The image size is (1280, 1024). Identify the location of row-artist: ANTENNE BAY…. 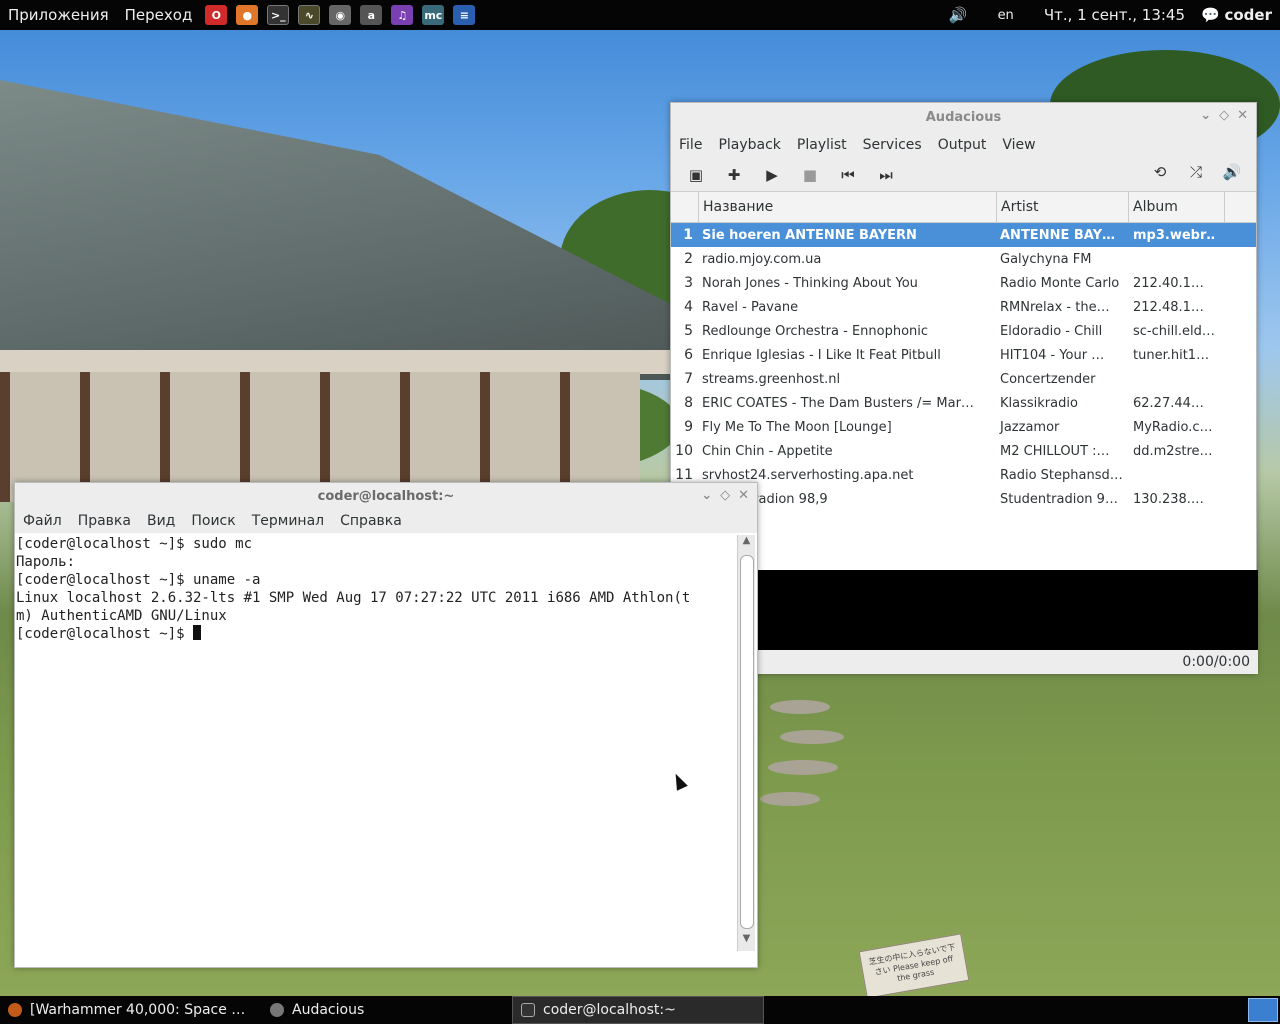
(1057, 235).